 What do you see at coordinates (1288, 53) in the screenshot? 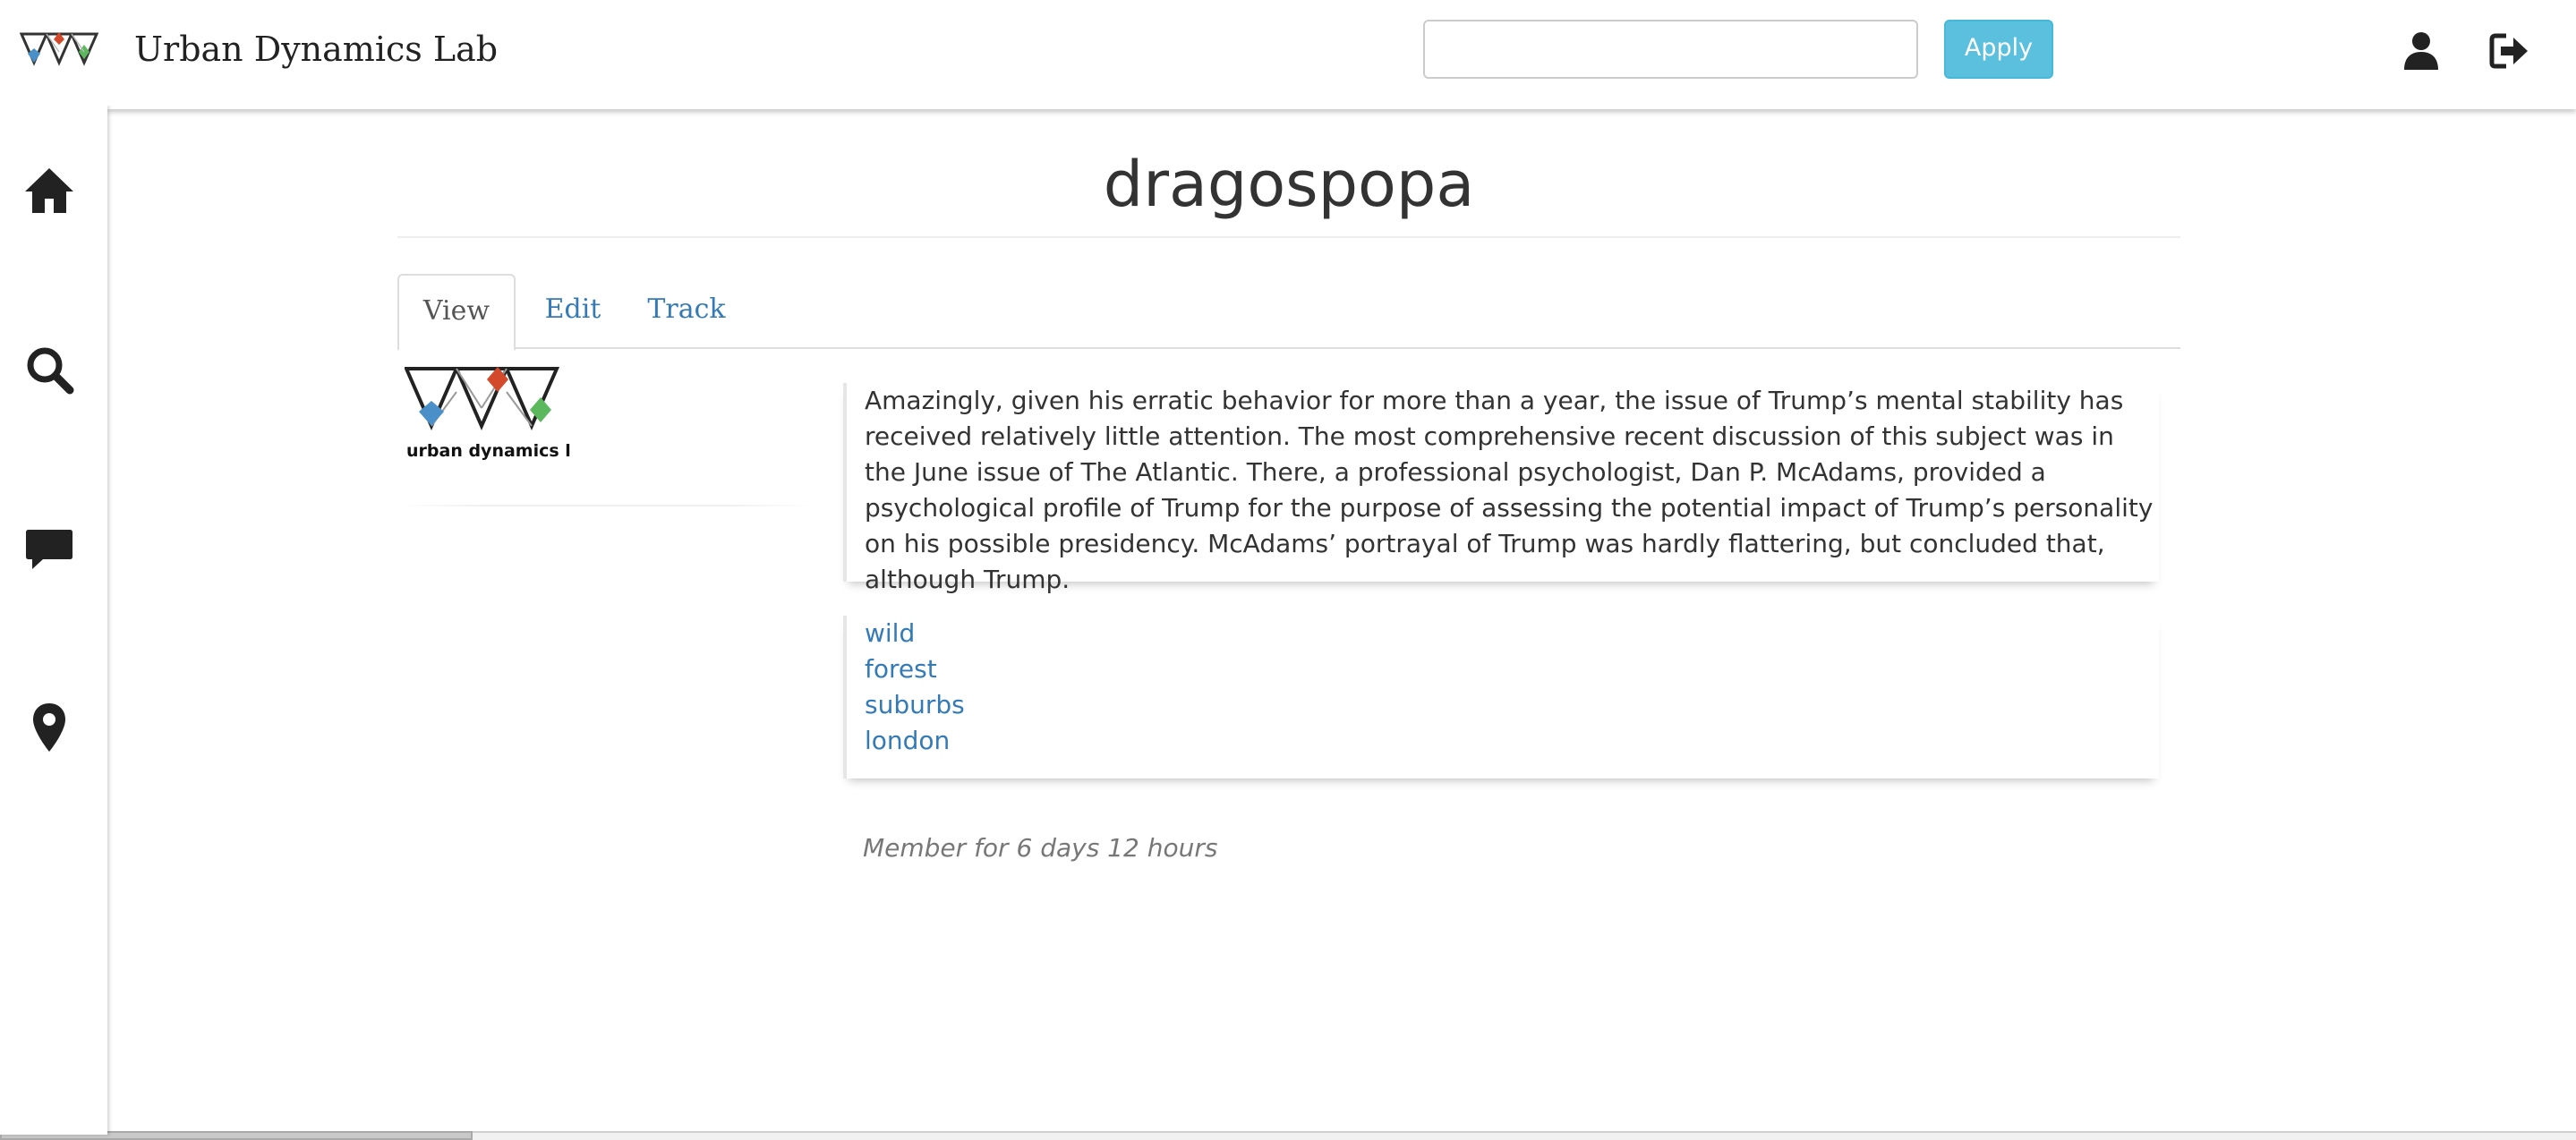
I see `top-navbar: Urban Dynamics Lab Apply` at bounding box center [1288, 53].